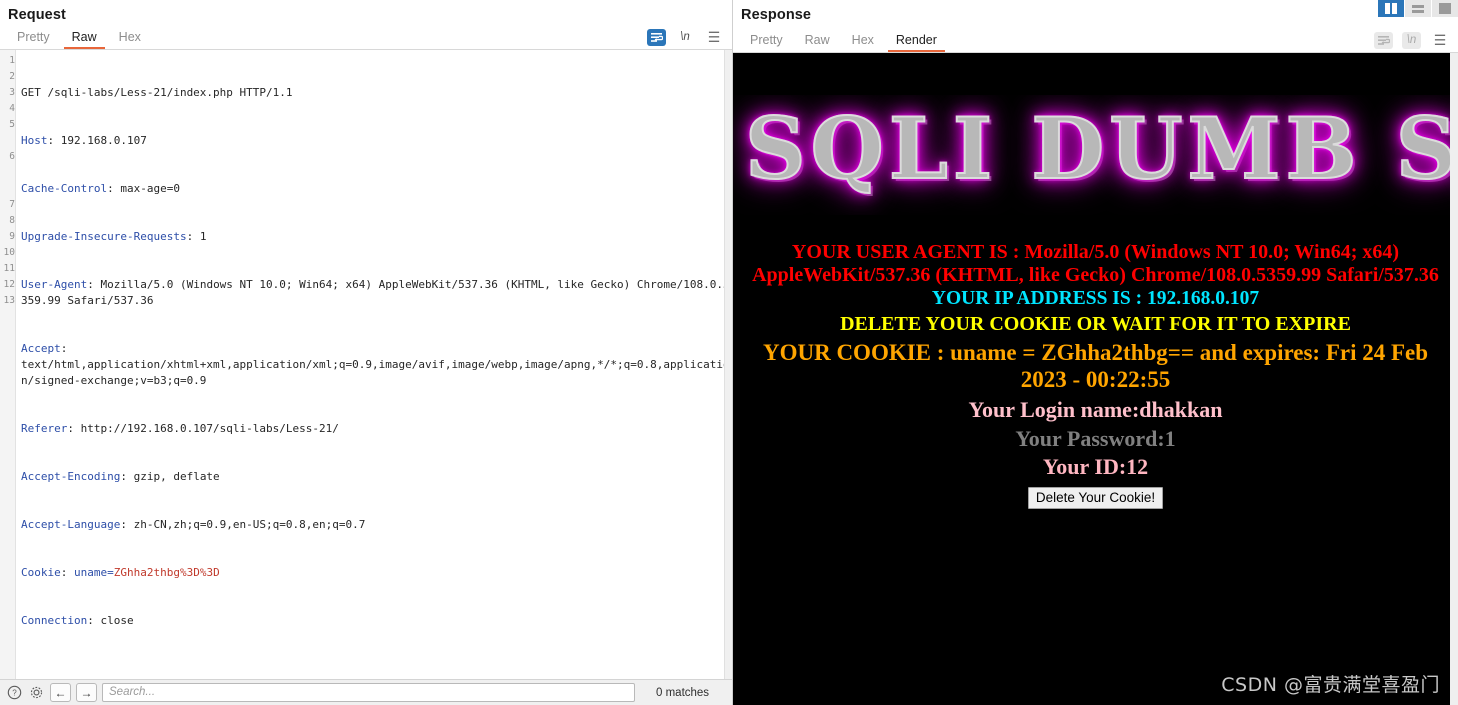 The image size is (1458, 705). Describe the element at coordinates (376, 621) in the screenshot. I see `request-line-11: Connection: close` at that location.